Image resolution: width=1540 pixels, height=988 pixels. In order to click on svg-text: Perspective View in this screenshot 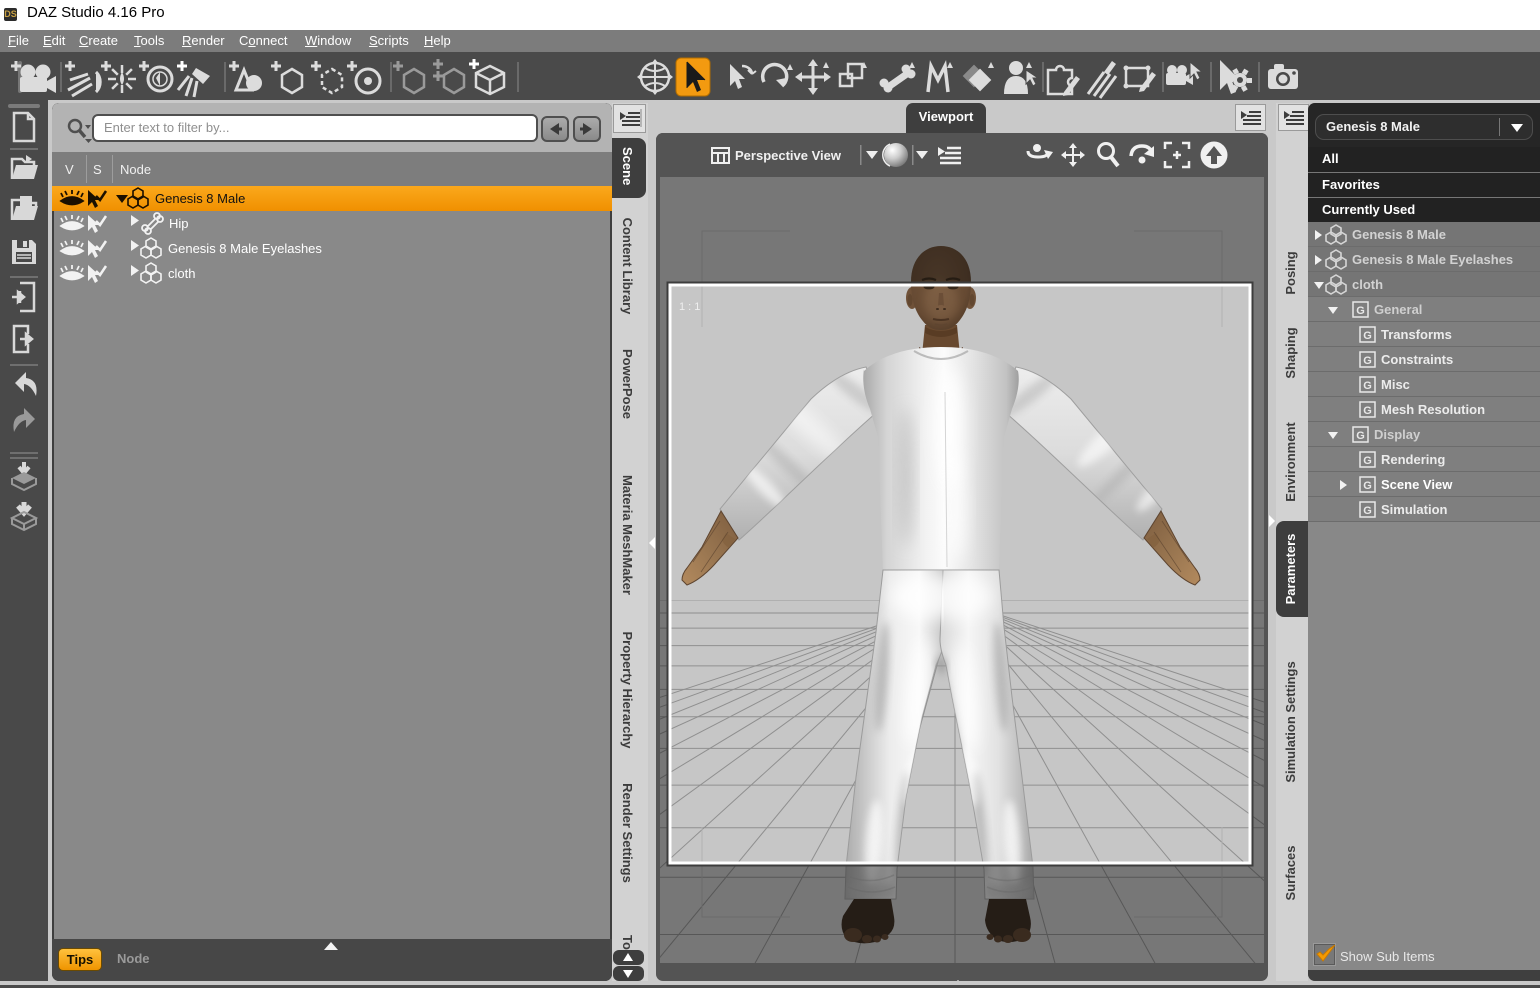, I will do `click(788, 155)`.